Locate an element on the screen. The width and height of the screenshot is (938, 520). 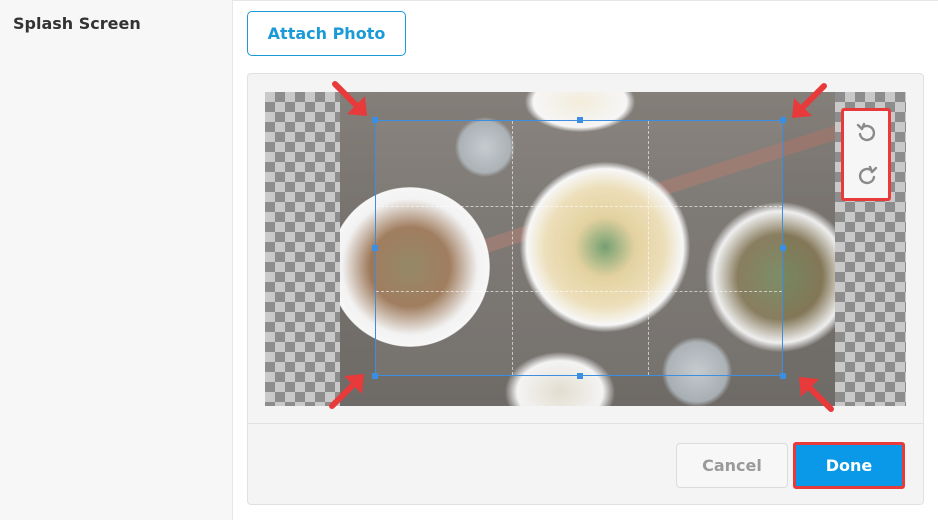
crop-handle-left is located at coordinates (375, 248).